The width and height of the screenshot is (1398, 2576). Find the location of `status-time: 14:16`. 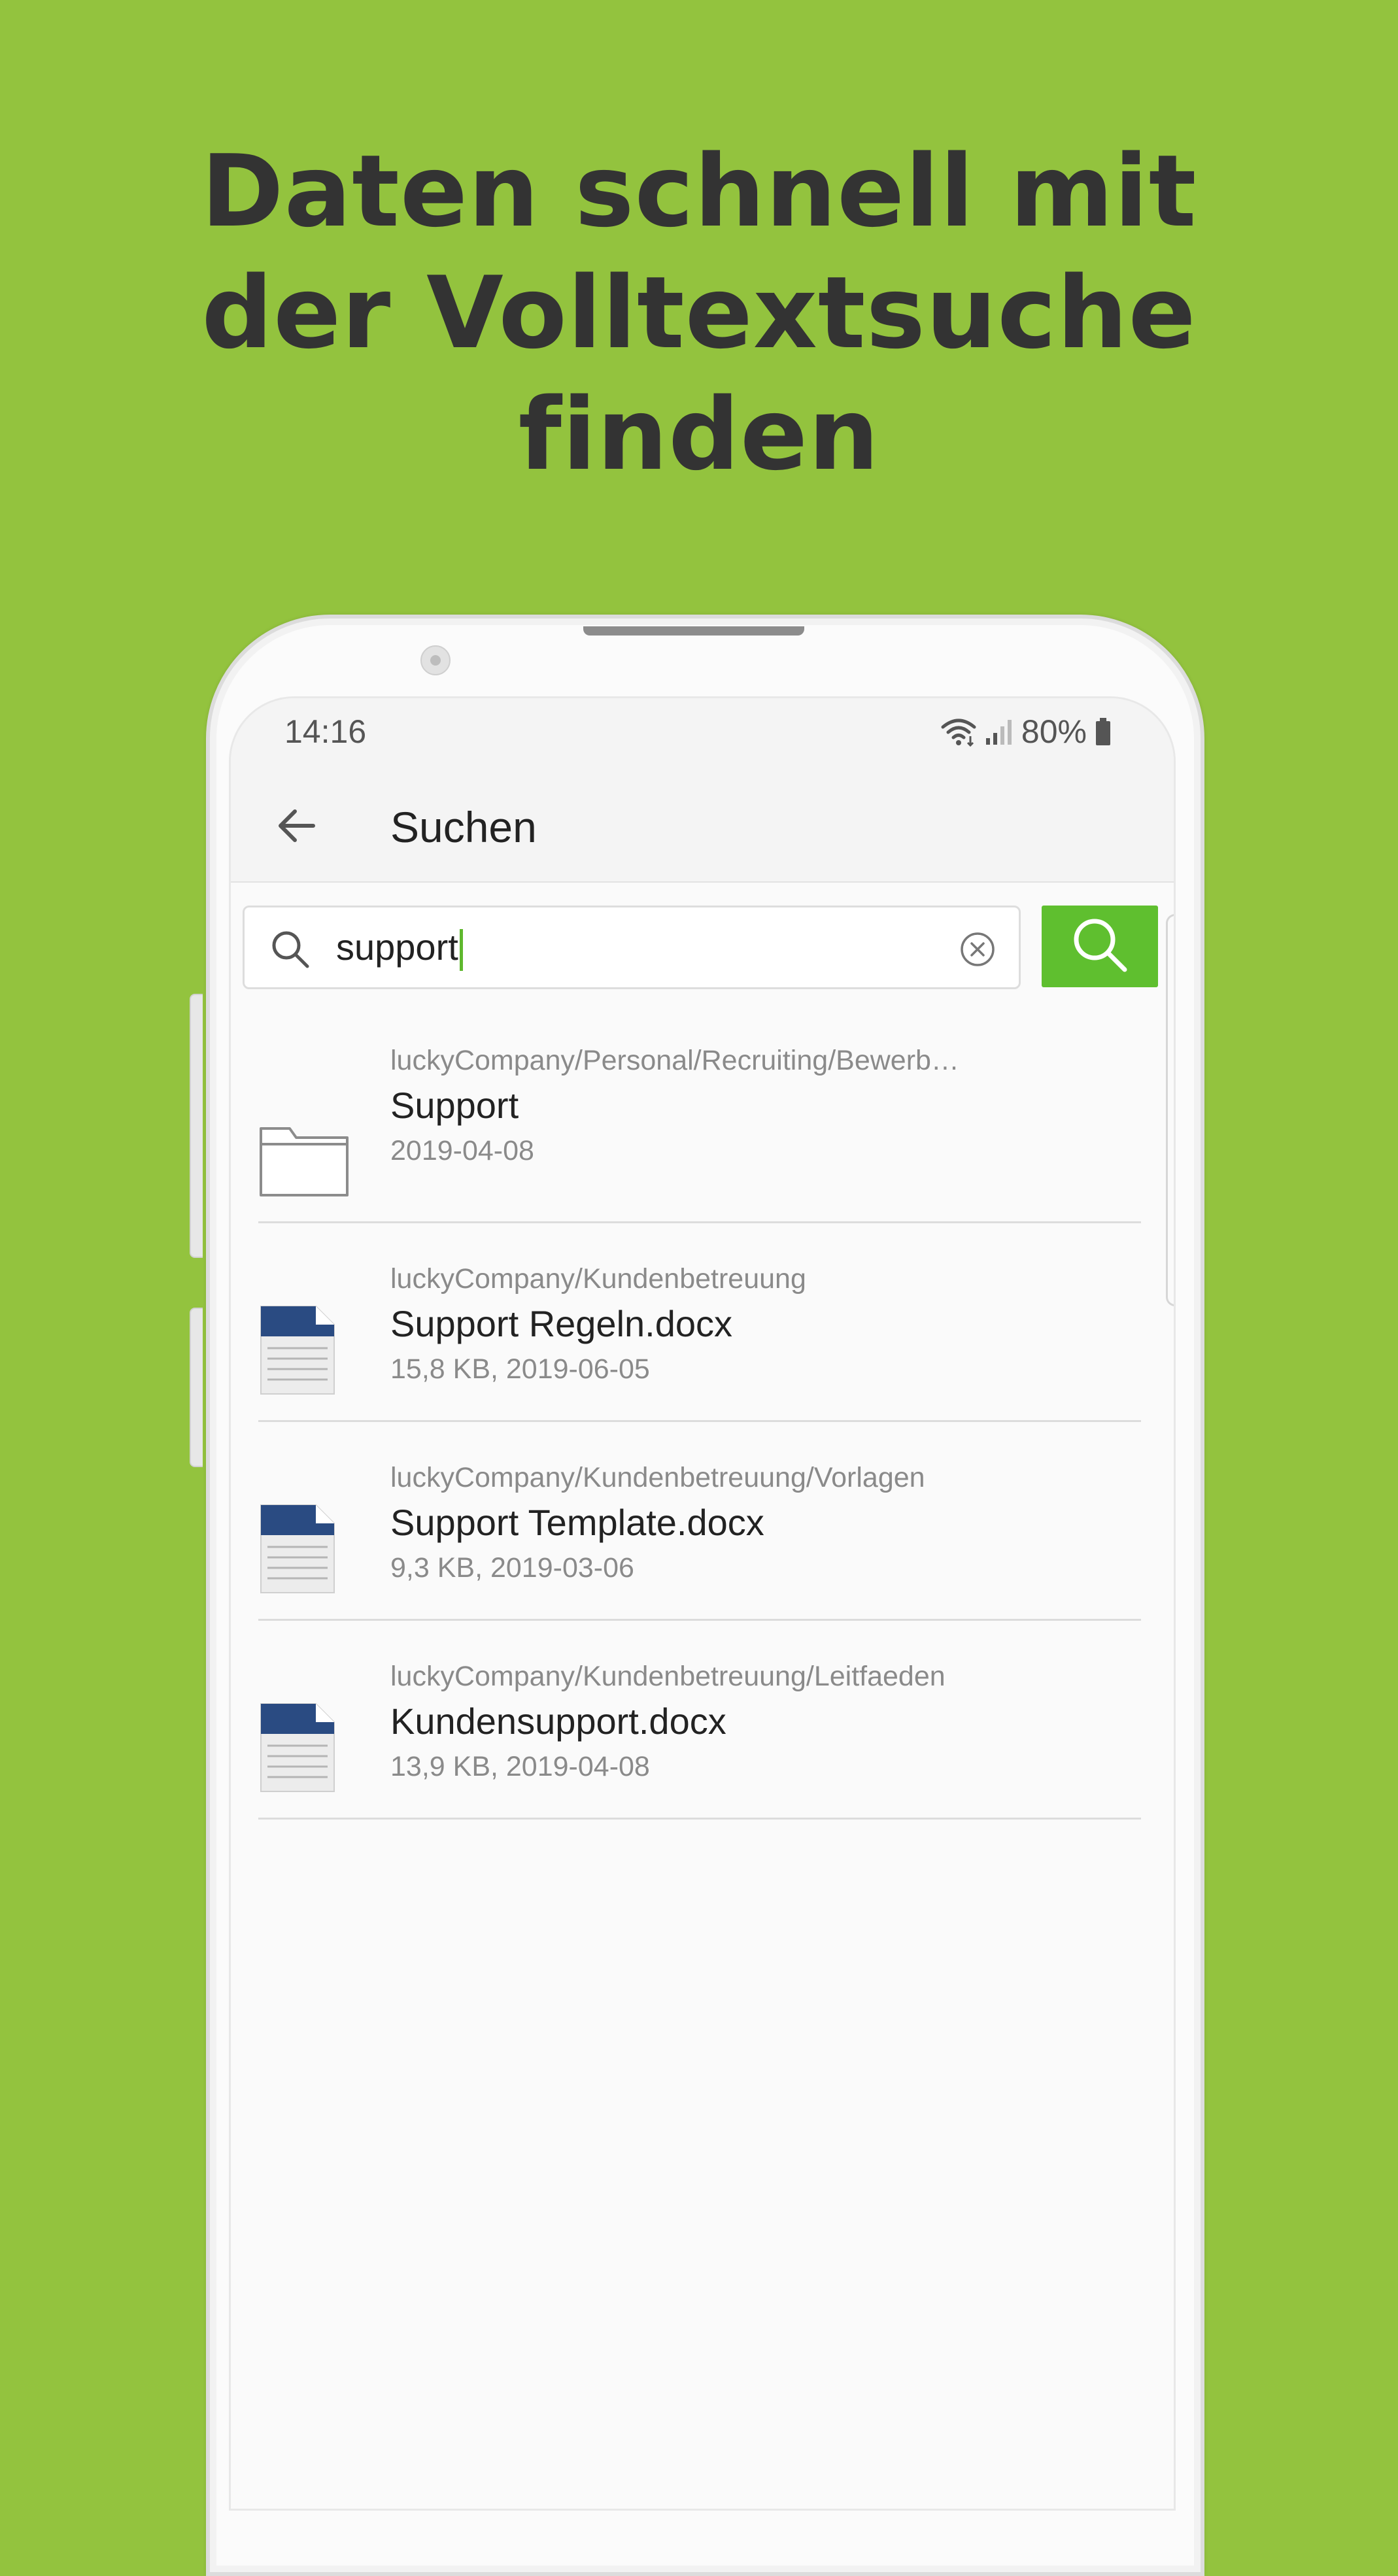

status-time: 14:16 is located at coordinates (325, 731).